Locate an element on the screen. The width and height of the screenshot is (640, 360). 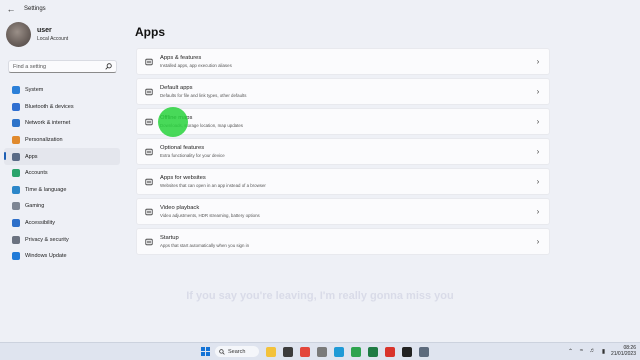
clock-globe-icon is located at coordinates (16, 189).